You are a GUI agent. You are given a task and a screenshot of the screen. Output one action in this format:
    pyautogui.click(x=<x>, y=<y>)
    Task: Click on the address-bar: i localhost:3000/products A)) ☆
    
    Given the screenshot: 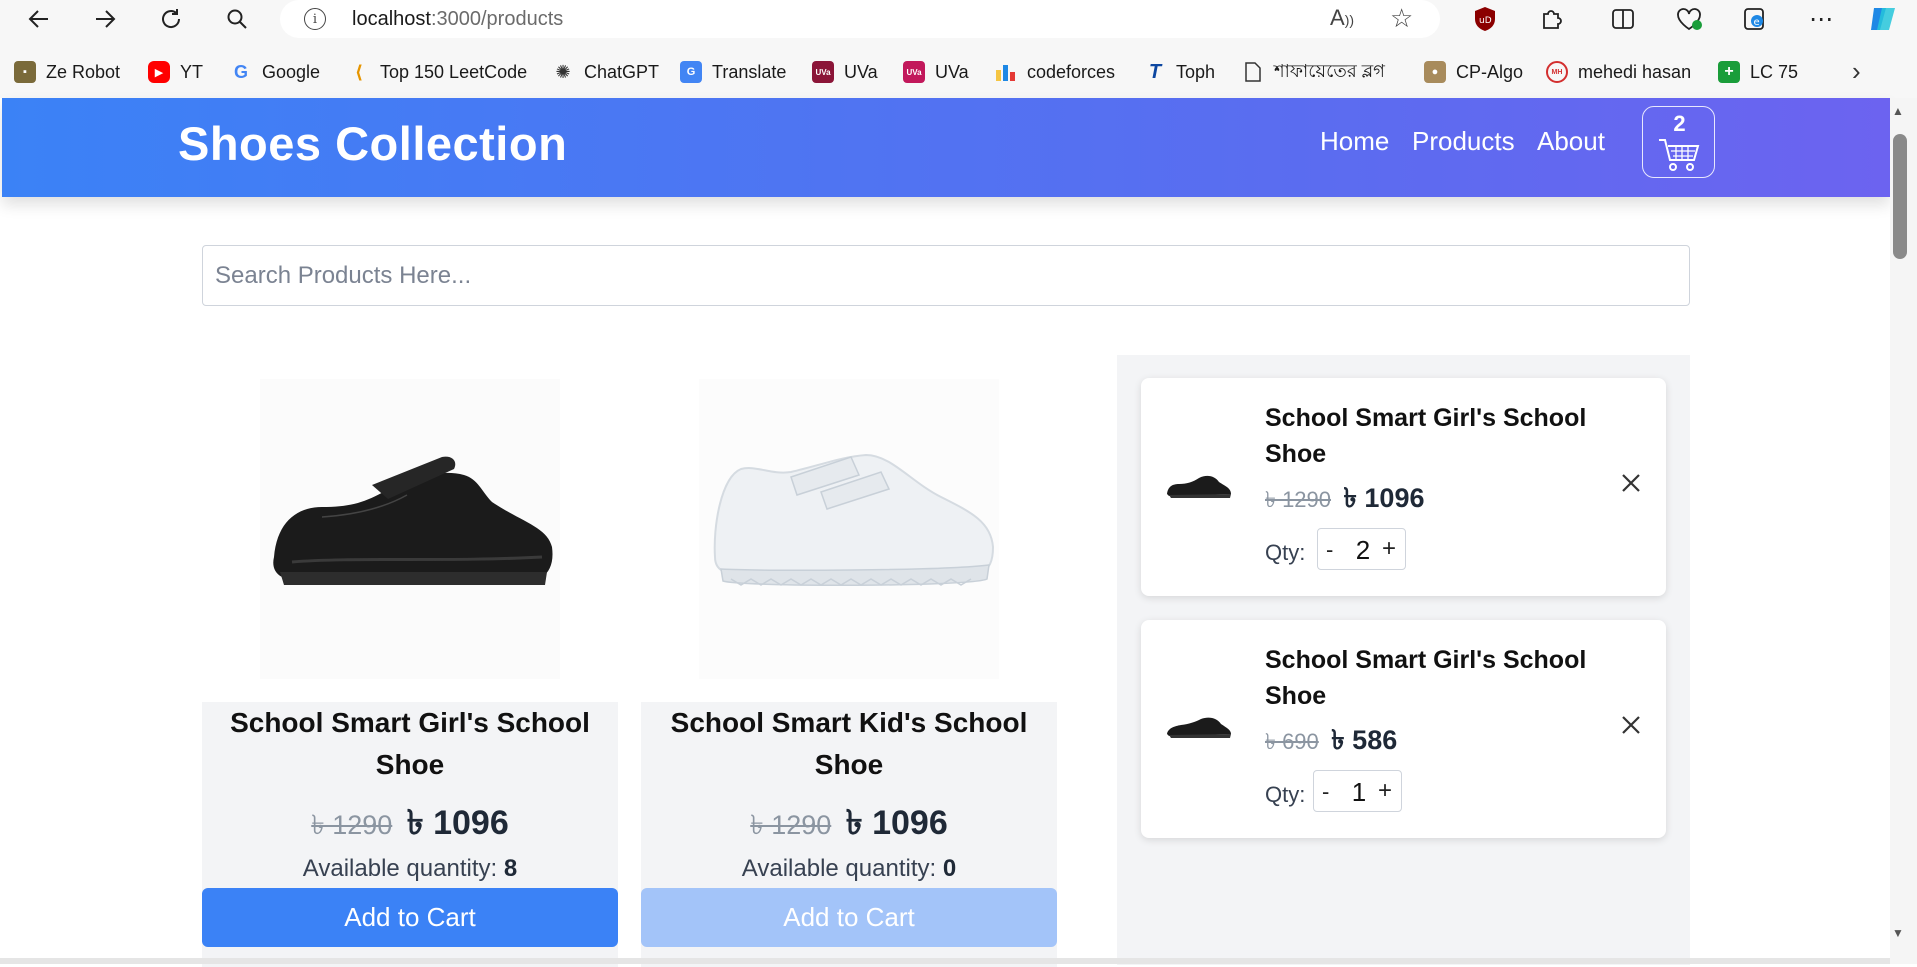 What is the action you would take?
    pyautogui.click(x=860, y=19)
    